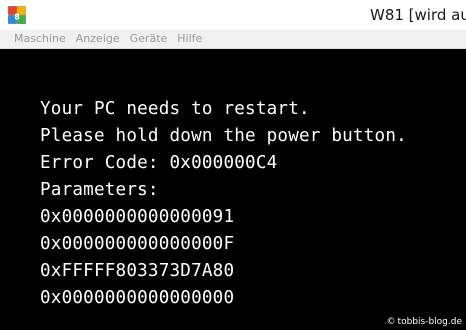  I want to click on menu-anzeige: Anzeige, so click(98, 39).